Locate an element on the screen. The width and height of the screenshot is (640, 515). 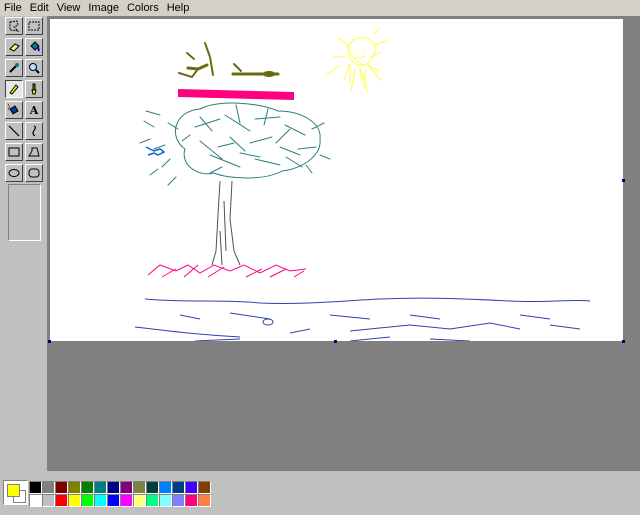
current-colors is located at coordinates (15, 492).